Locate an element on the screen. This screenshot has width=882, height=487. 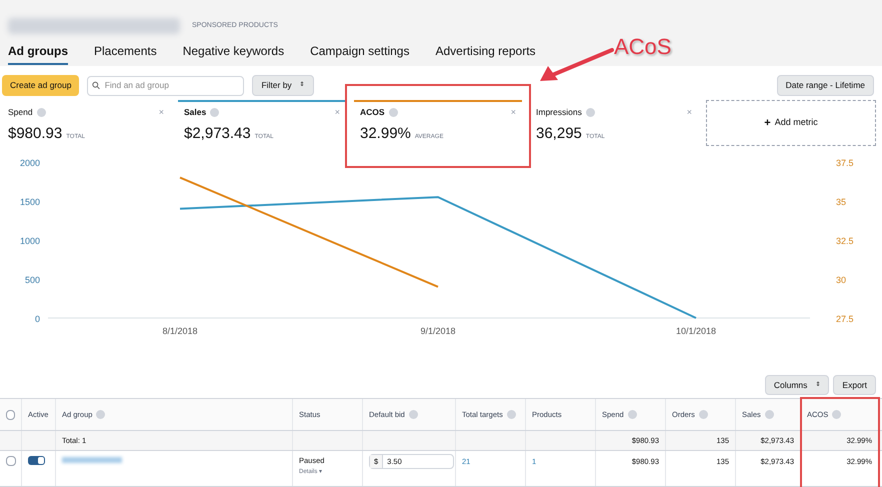
annotation-label: ACoS is located at coordinates (643, 47).